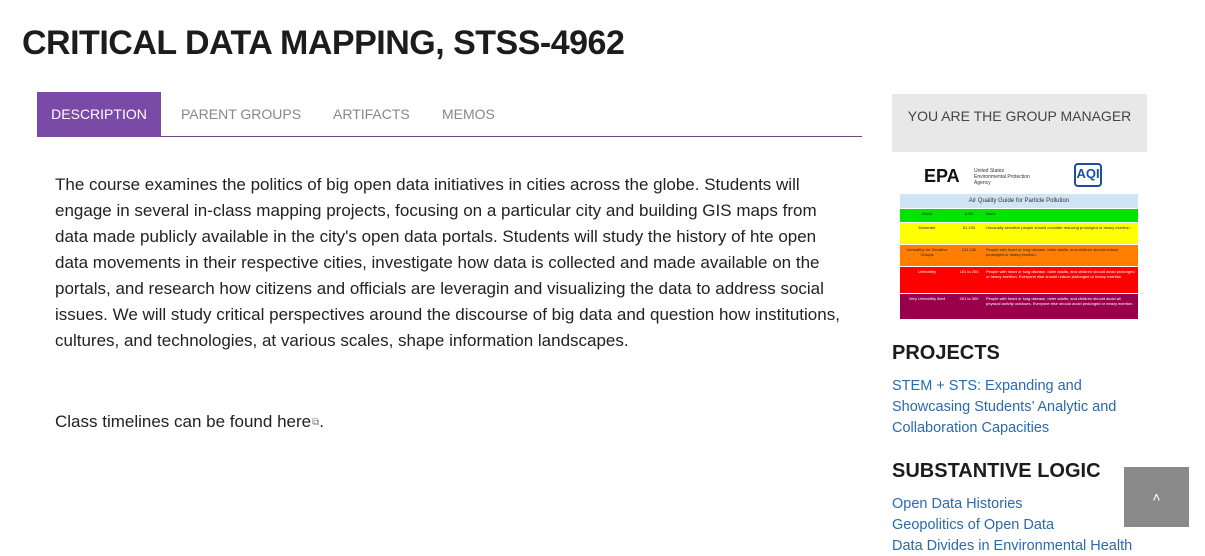  What do you see at coordinates (969, 249) in the screenshot?
I see `aqi-range: 101-150` at bounding box center [969, 249].